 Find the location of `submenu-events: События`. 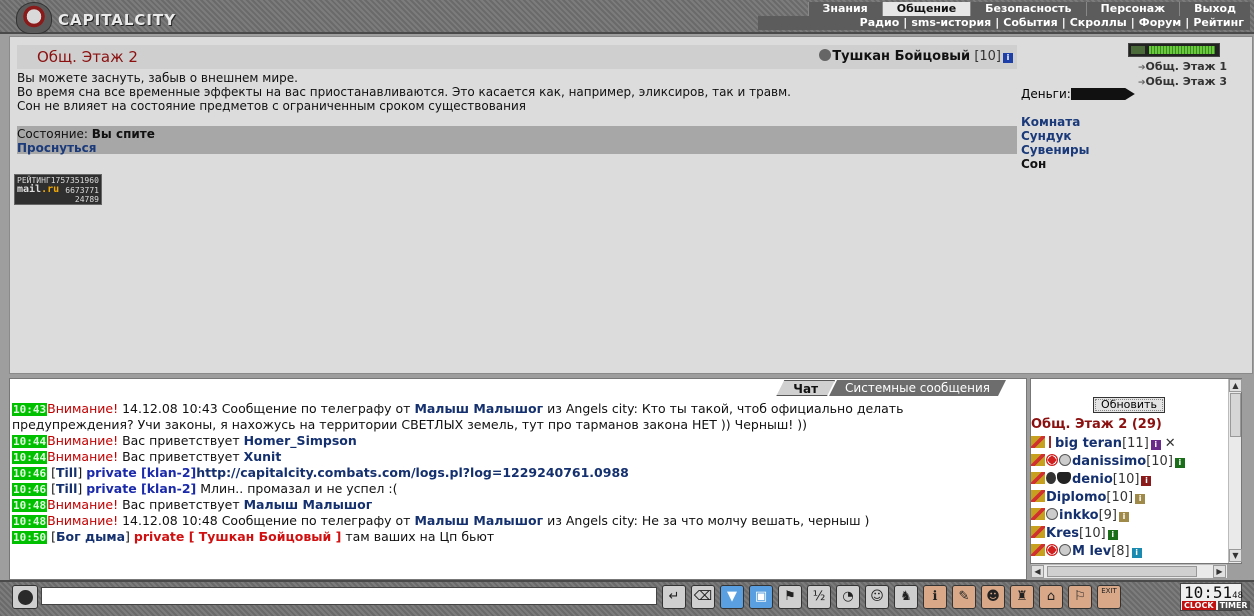

submenu-events: События is located at coordinates (1030, 22).